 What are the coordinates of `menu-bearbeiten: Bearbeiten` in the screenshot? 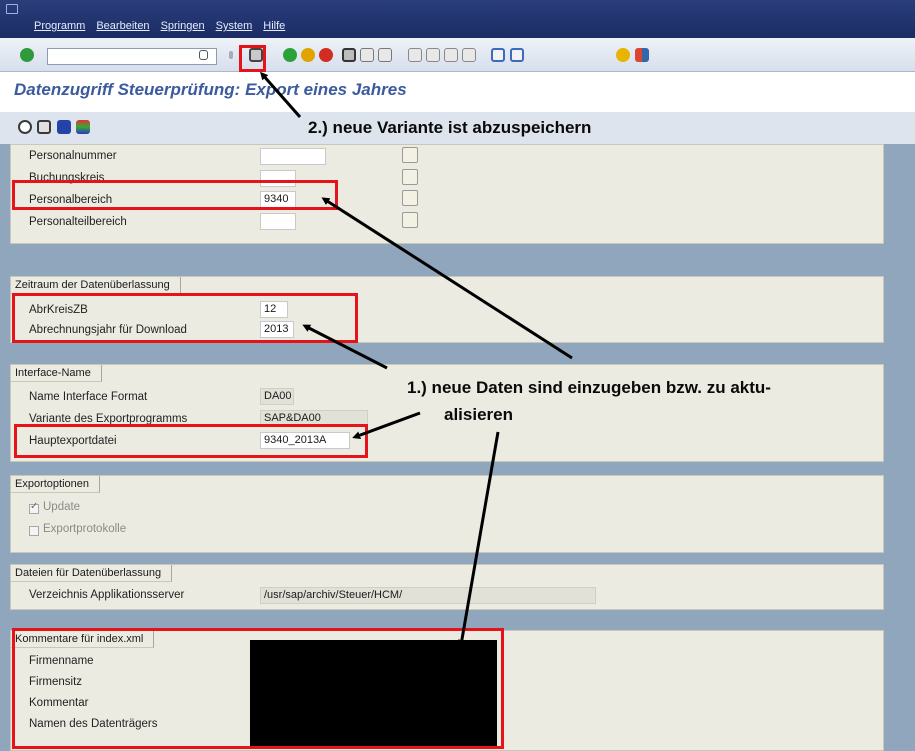 It's located at (122, 26).